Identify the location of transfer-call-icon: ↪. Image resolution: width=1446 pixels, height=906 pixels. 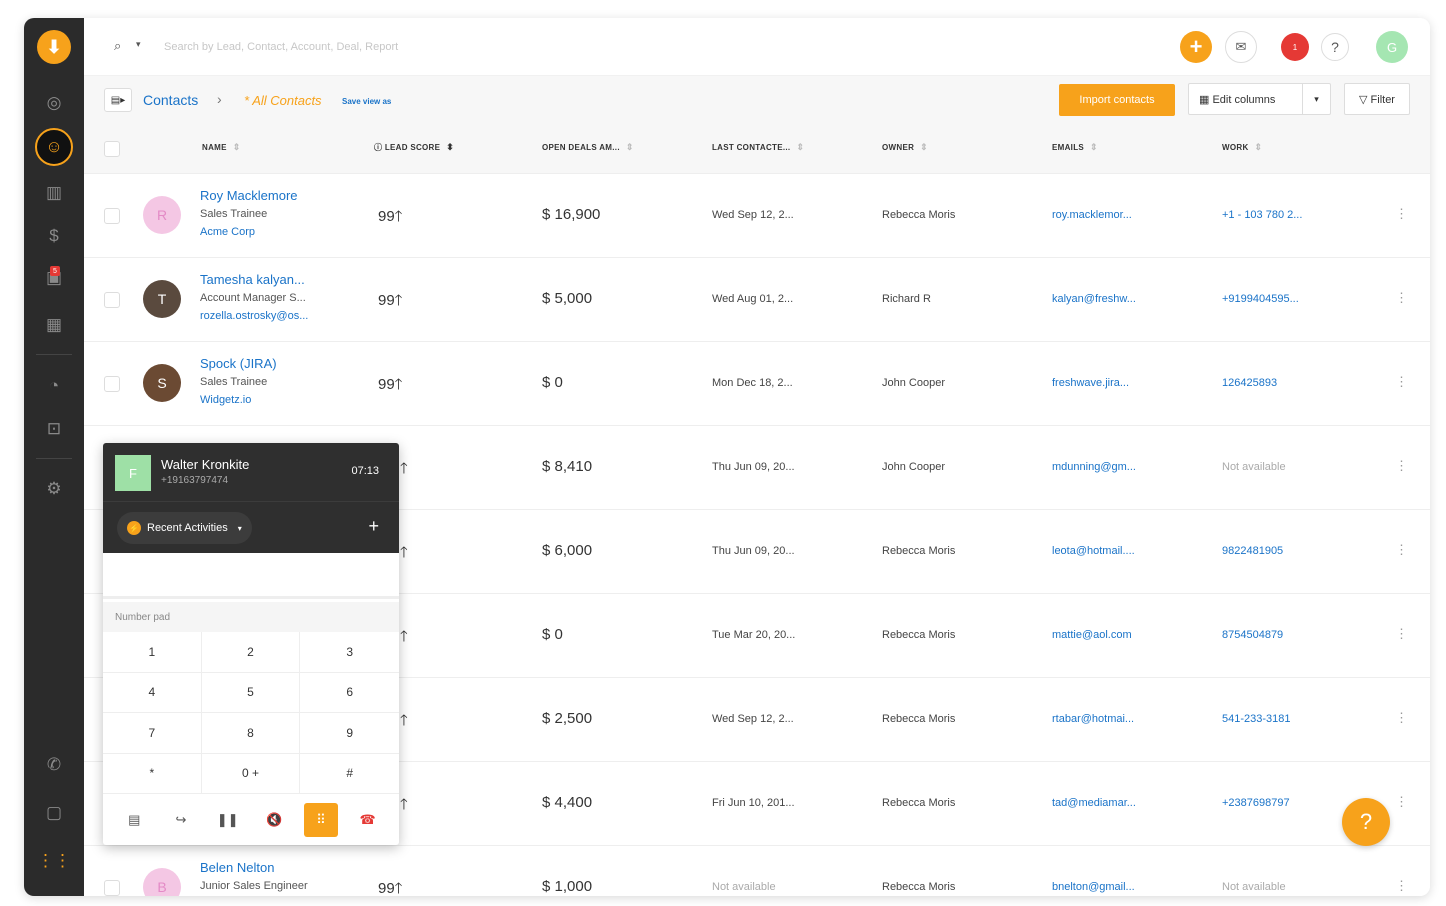
(181, 820).